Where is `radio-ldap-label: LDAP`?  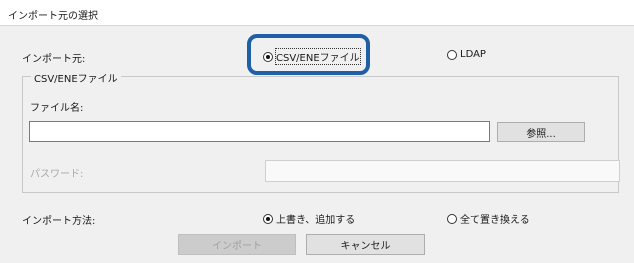
radio-ldap-label: LDAP is located at coordinates (473, 54).